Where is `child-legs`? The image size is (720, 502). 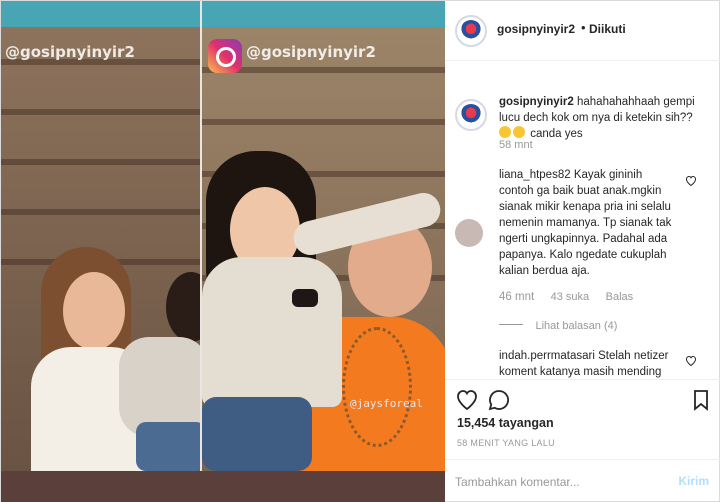 child-legs is located at coordinates (168, 446).